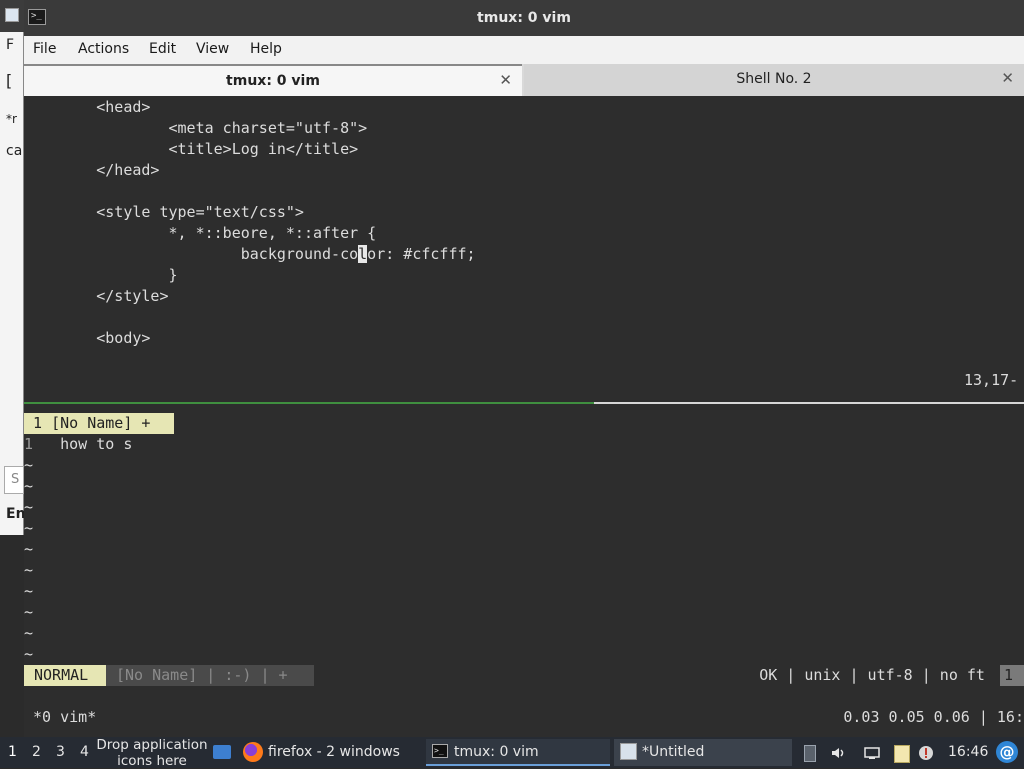 This screenshot has width=1024, height=769. What do you see at coordinates (87, 107) in the screenshot?
I see `code-line: <head>` at bounding box center [87, 107].